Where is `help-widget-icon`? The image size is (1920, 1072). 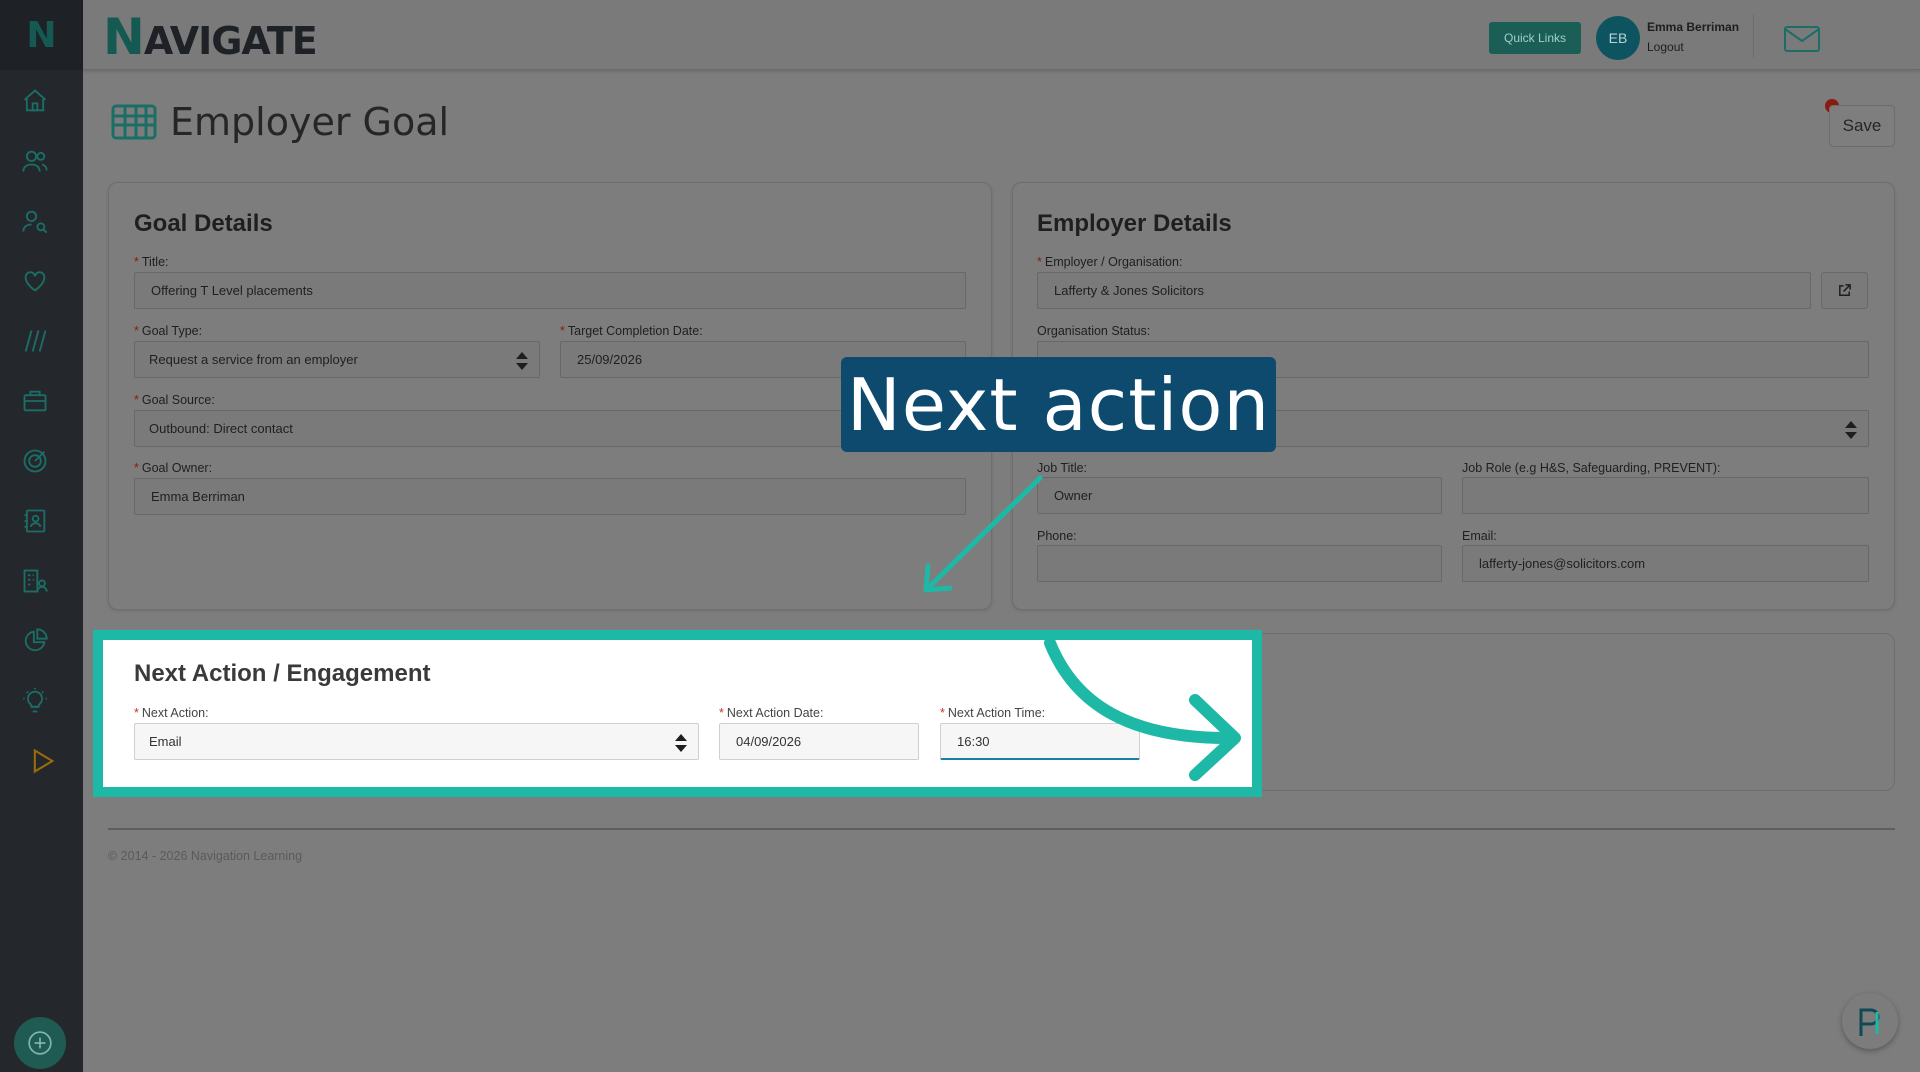
help-widget-icon is located at coordinates (1870, 1021).